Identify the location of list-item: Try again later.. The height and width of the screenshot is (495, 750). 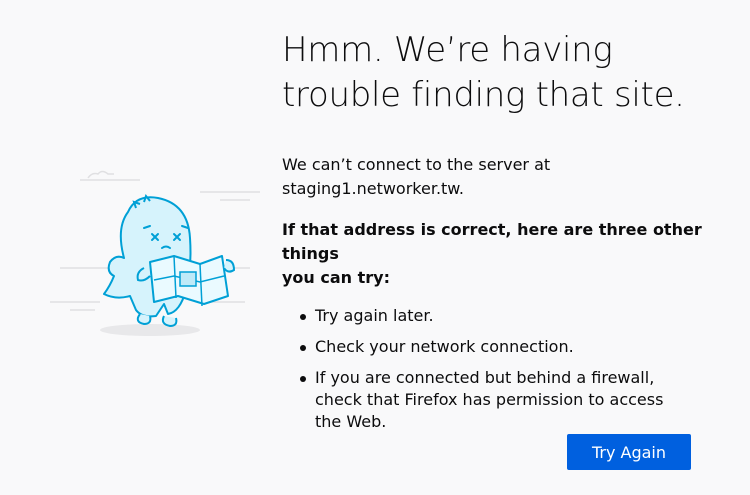
(506, 316).